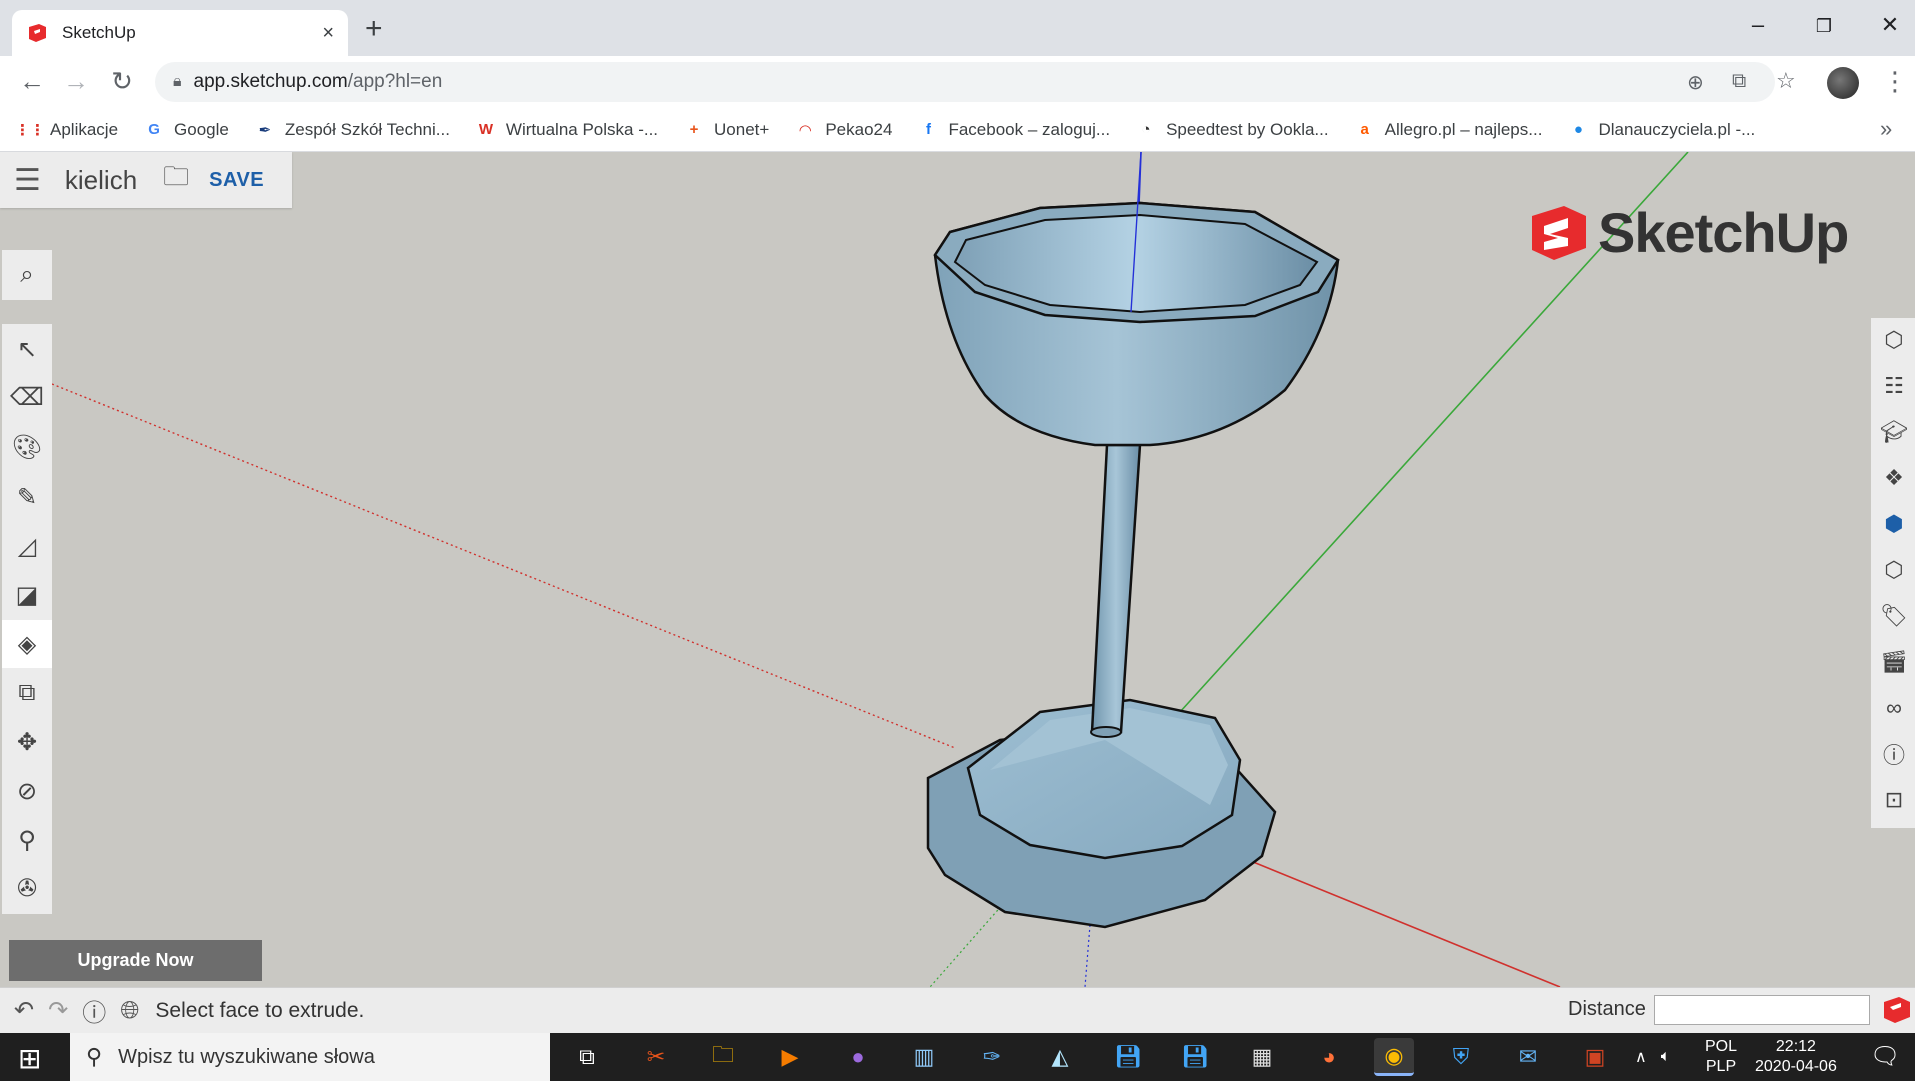 Image resolution: width=1915 pixels, height=1081 pixels. Describe the element at coordinates (146, 180) in the screenshot. I see `document-title-panel: ☰ kielich 🗀︎ SAVE` at that location.